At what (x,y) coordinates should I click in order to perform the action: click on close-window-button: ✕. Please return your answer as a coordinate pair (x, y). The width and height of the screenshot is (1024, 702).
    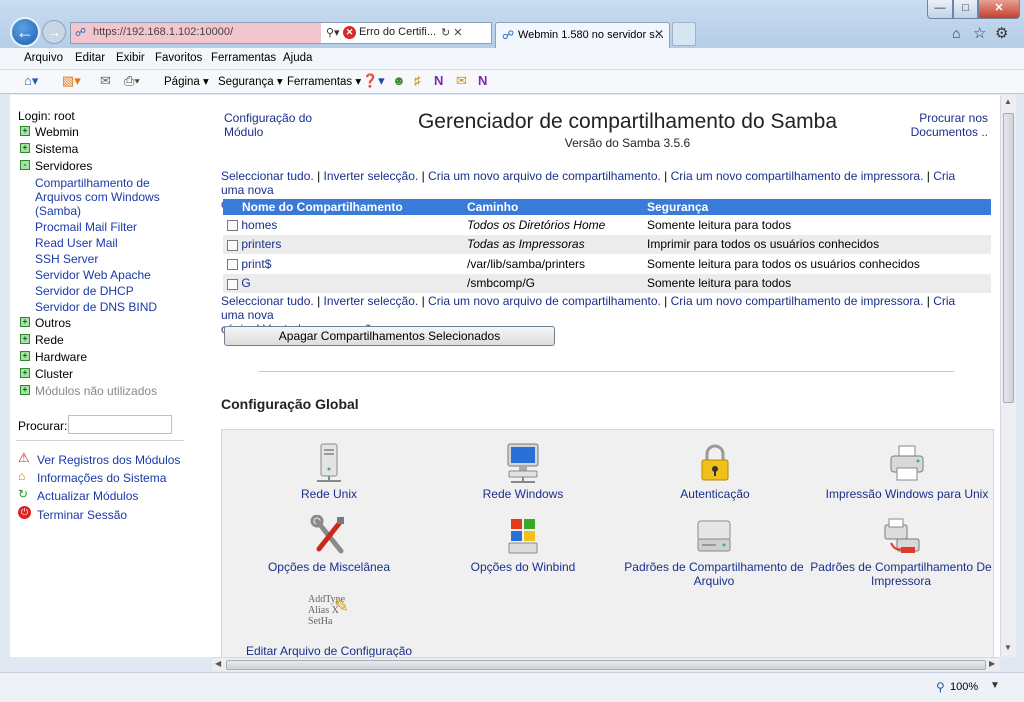
    Looking at the image, I should click on (999, 9).